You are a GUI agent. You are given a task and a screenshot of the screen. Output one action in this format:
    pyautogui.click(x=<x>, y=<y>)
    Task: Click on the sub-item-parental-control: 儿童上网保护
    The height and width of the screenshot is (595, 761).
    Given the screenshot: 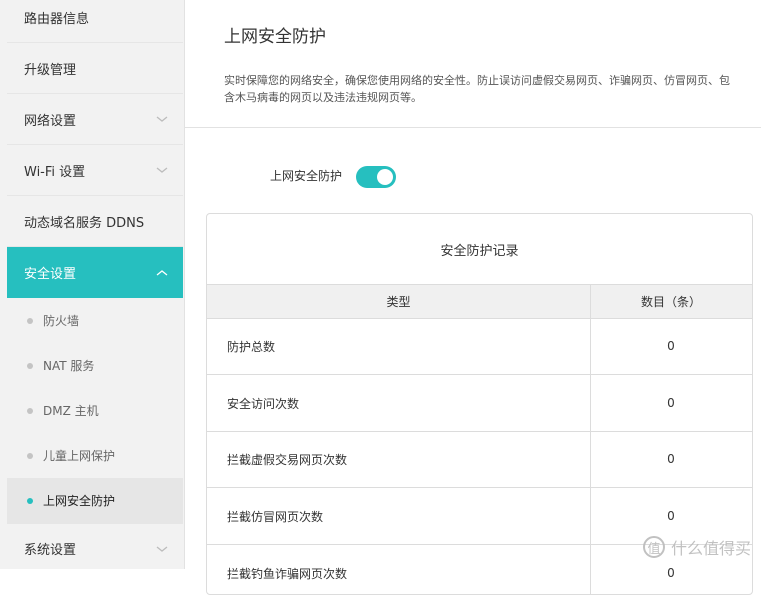 What is the action you would take?
    pyautogui.click(x=95, y=455)
    